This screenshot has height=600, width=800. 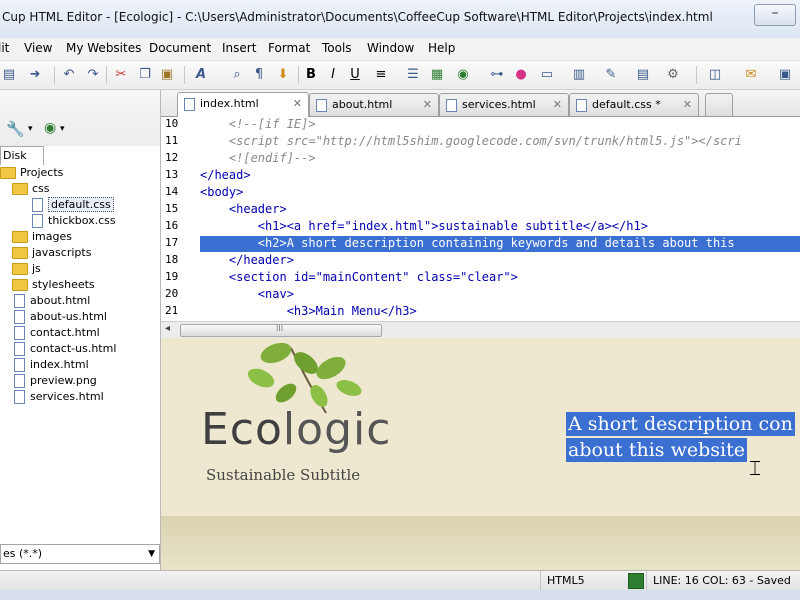 I want to click on save-icon, so click(x=636, y=581).